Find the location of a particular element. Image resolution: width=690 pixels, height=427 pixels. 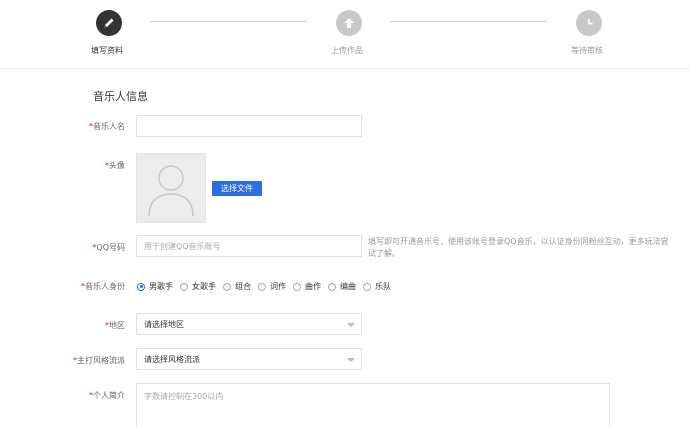

person-silhouette-icon is located at coordinates (171, 191).